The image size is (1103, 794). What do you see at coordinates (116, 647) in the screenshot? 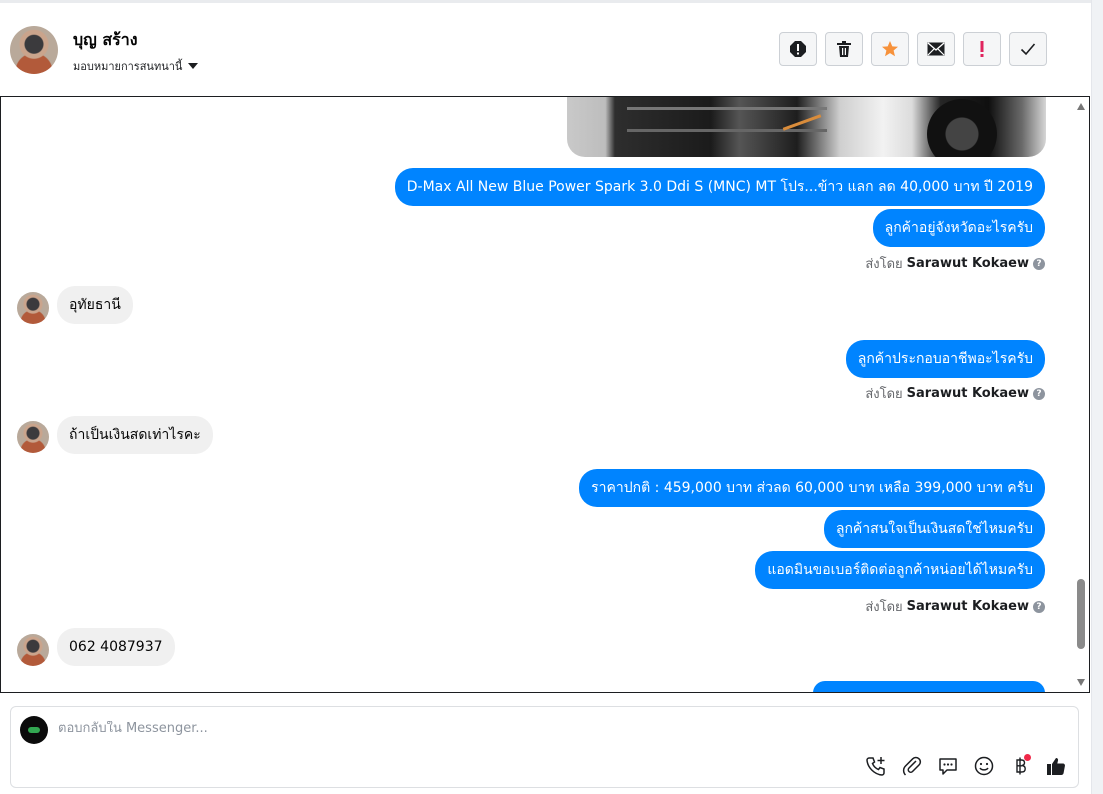
I see `incoming-message: 062 4087937` at bounding box center [116, 647].